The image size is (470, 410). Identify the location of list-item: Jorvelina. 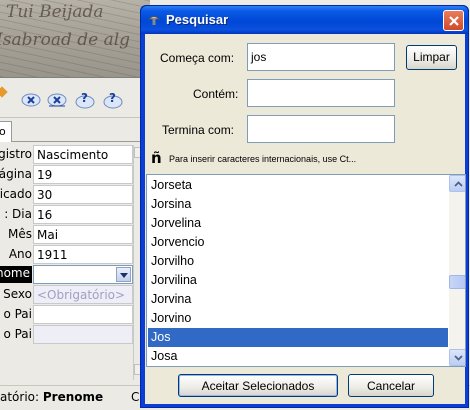
(298, 223).